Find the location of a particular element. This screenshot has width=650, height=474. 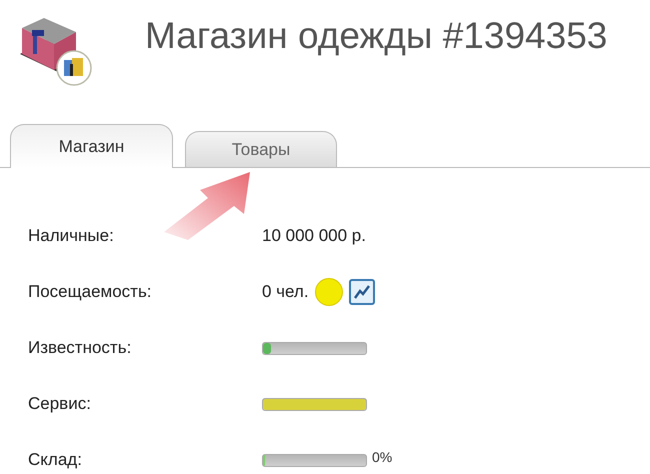

chart-icon is located at coordinates (361, 292).